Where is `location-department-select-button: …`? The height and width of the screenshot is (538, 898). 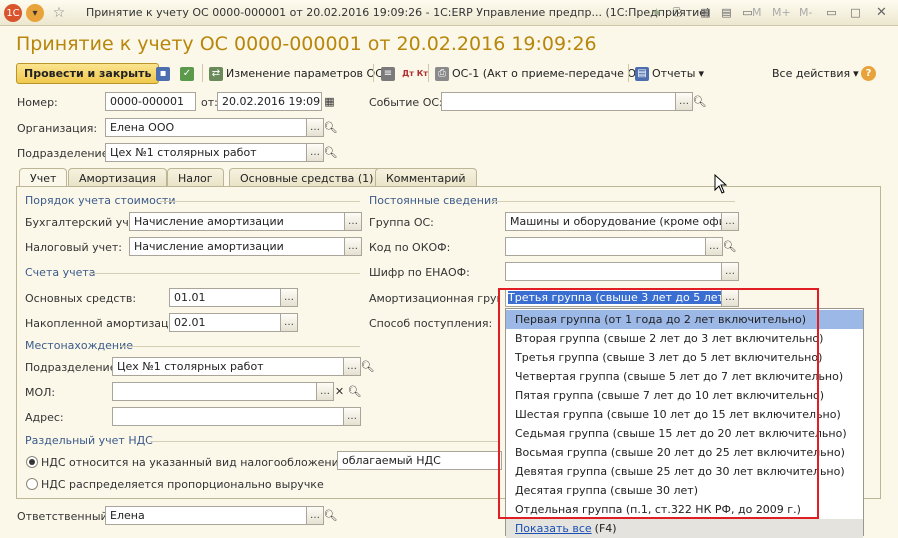 location-department-select-button: … is located at coordinates (352, 366).